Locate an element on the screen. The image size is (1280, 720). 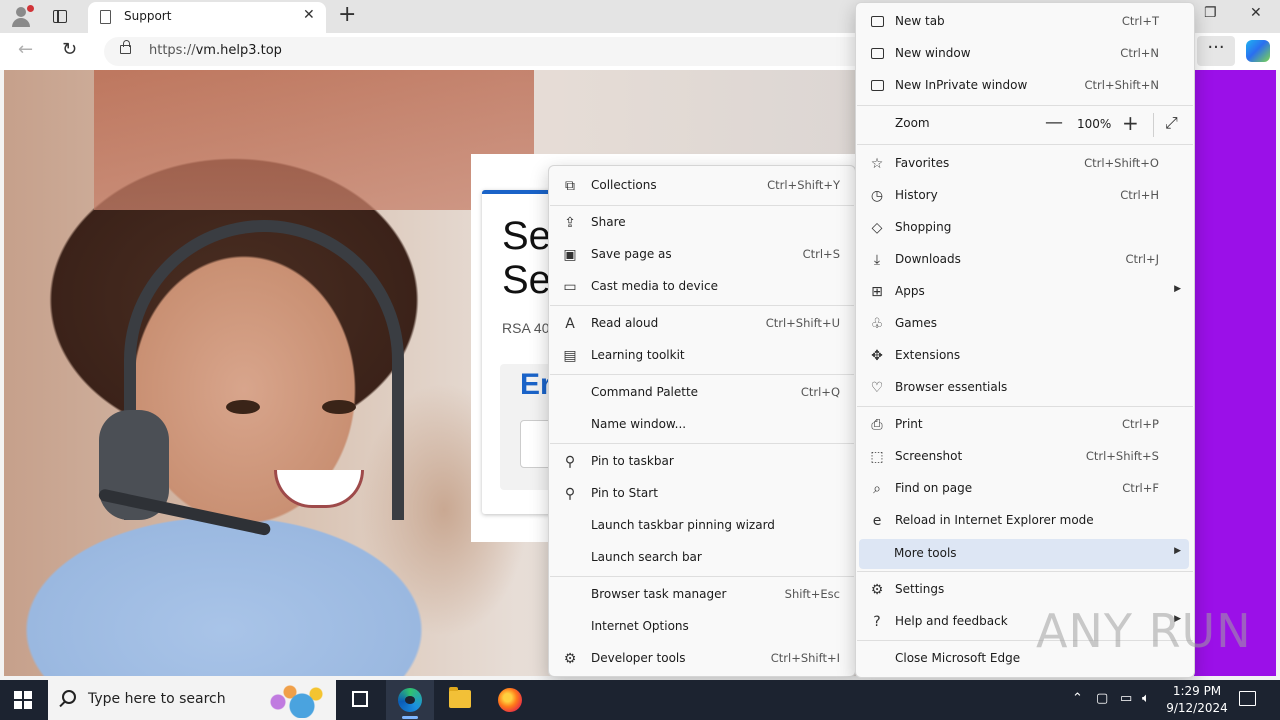
read-aloud-icon: A is located at coordinates (570, 324).